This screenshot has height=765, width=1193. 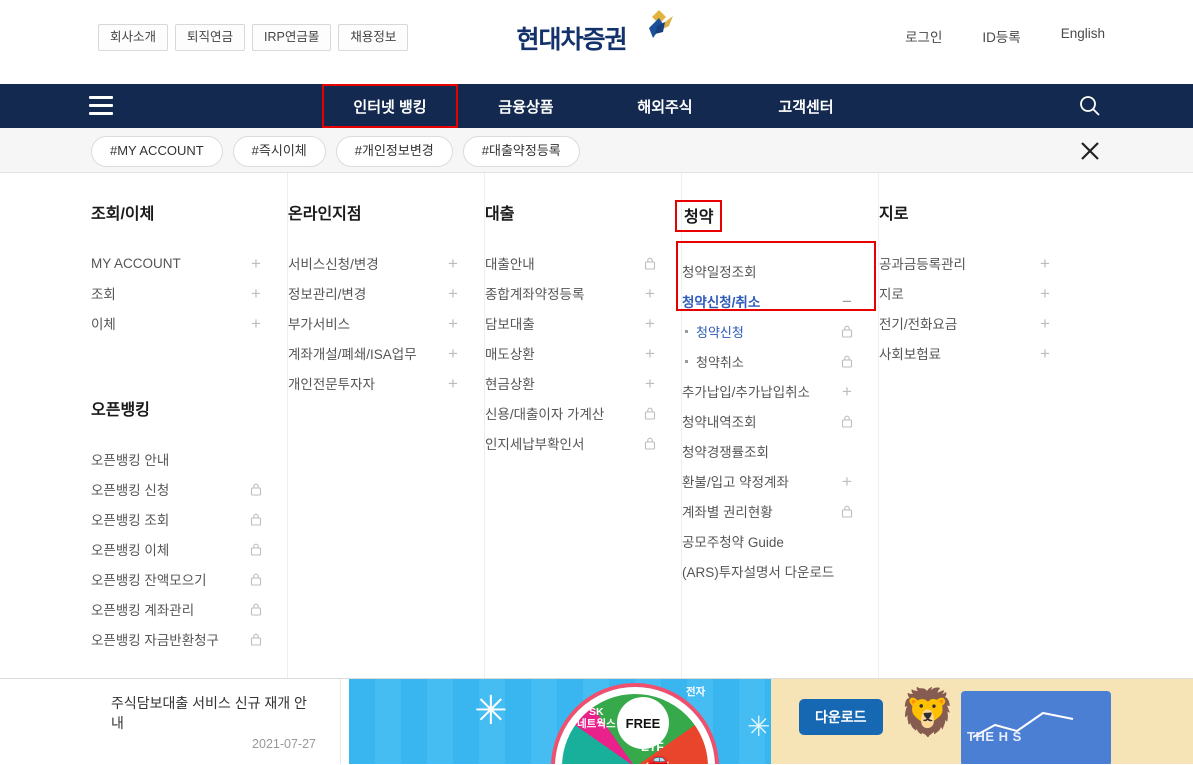 I want to click on menu-item-utility-bill-registration: 공과금등록관리 +, so click(x=965, y=263).